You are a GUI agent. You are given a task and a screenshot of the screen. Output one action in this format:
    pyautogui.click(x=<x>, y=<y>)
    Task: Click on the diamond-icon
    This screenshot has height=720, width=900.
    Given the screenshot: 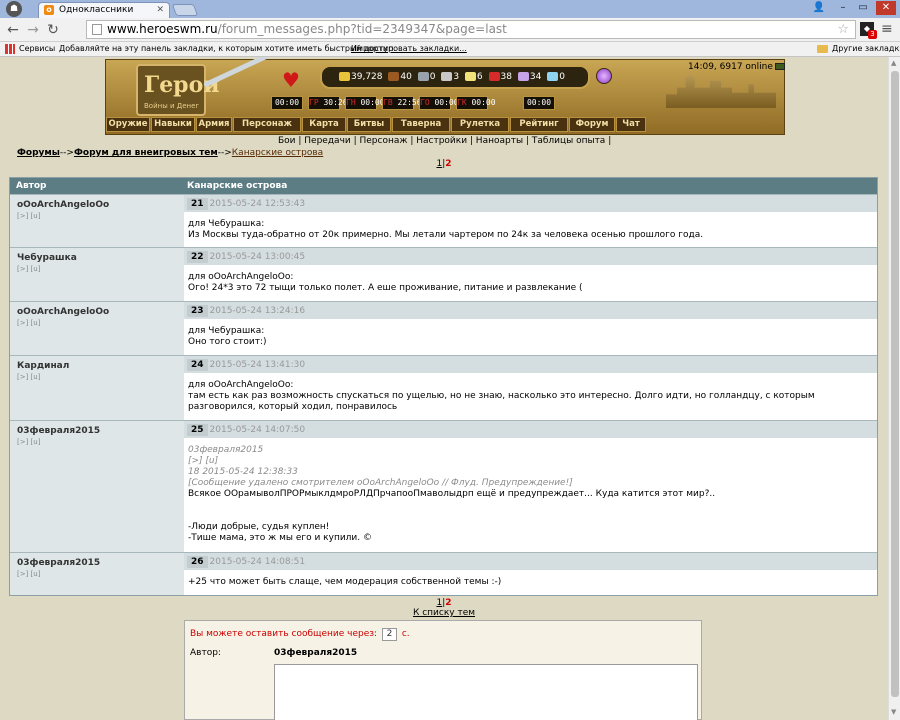 What is the action you would take?
    pyautogui.click(x=553, y=76)
    